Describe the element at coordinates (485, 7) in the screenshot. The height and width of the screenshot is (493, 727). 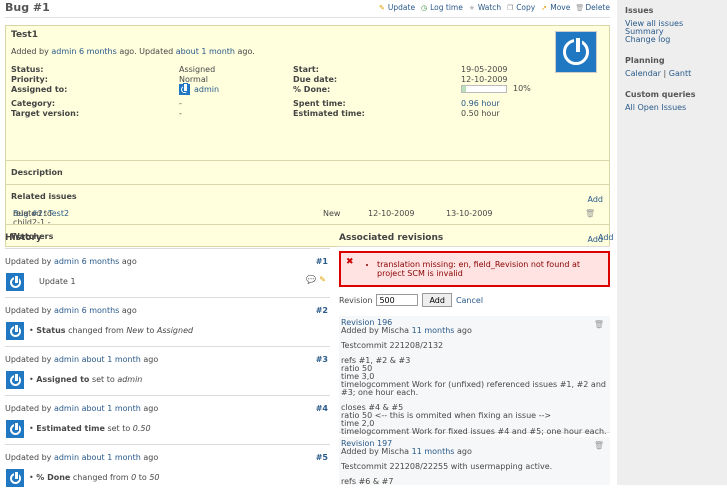
I see `watch-button: ★ Watch` at that location.